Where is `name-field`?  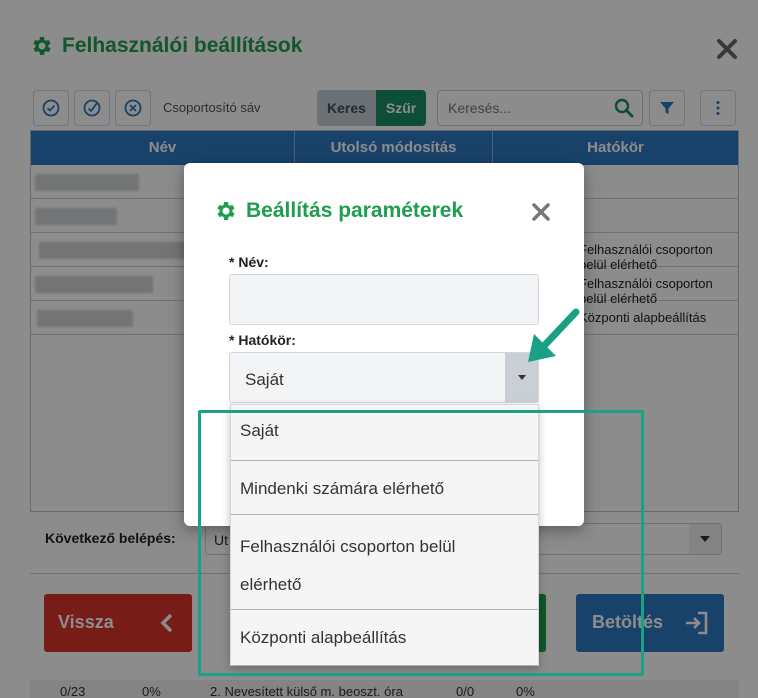
name-field is located at coordinates (384, 299).